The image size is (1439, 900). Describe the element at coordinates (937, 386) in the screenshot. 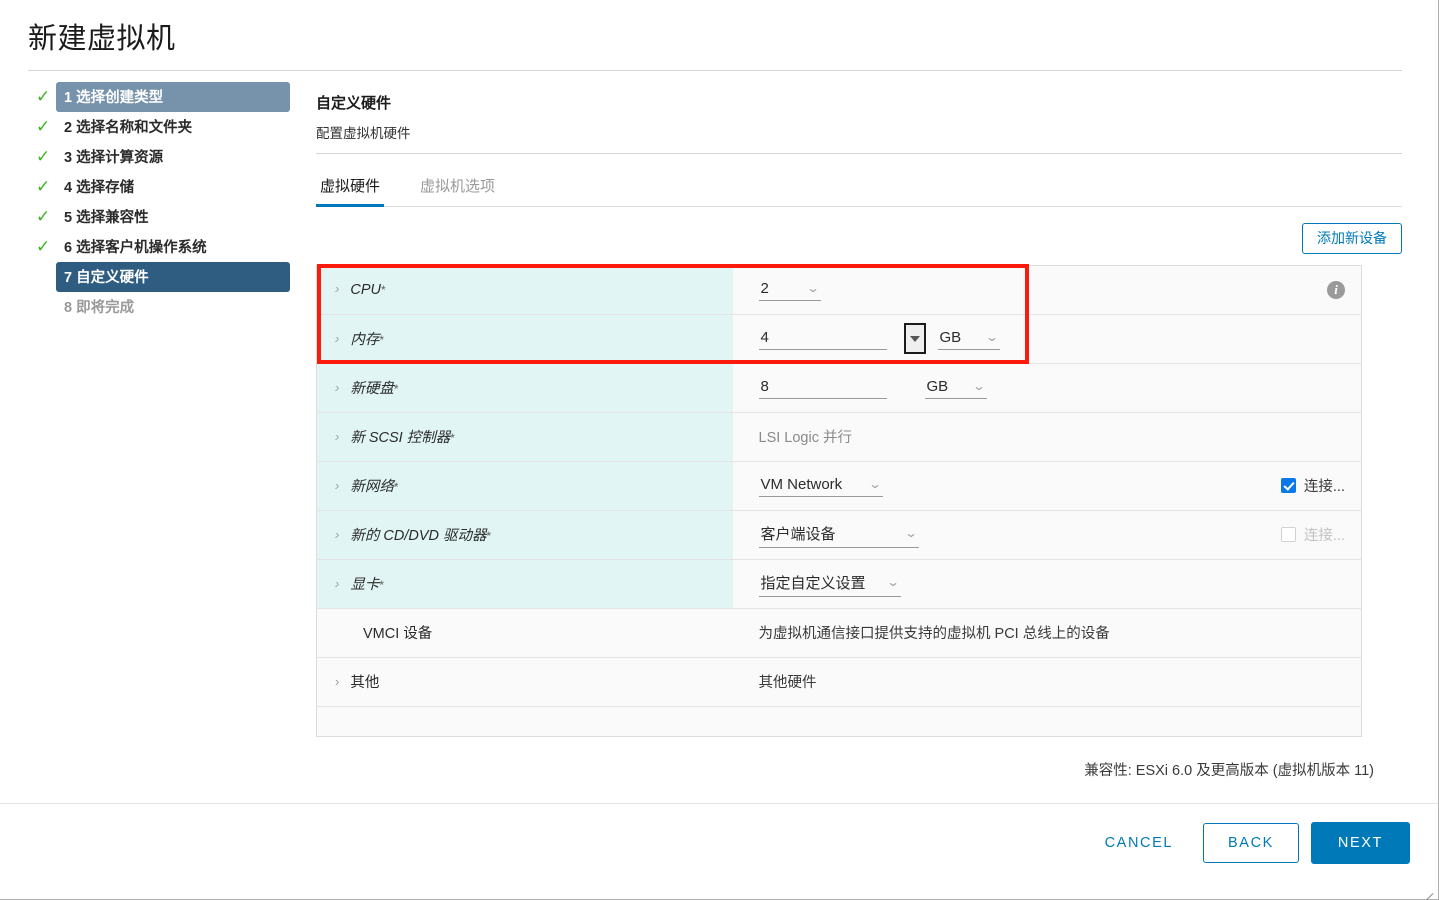

I see `disk-unit-value: GB` at that location.